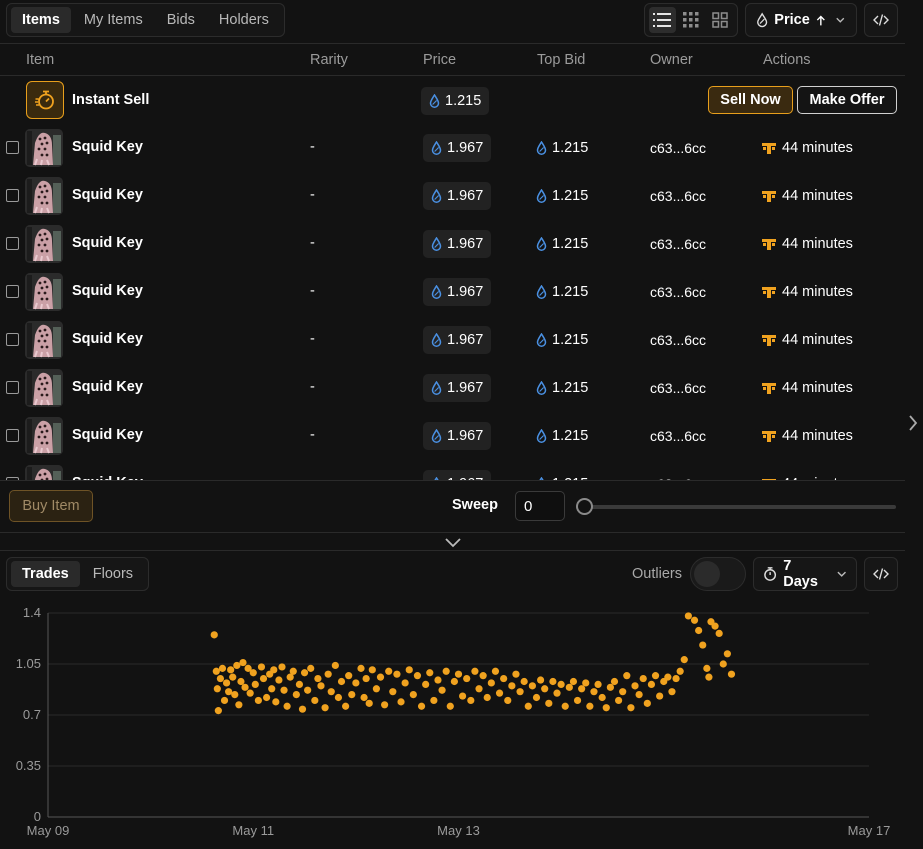 The height and width of the screenshot is (849, 923). What do you see at coordinates (453, 543) in the screenshot?
I see `collapse-button` at bounding box center [453, 543].